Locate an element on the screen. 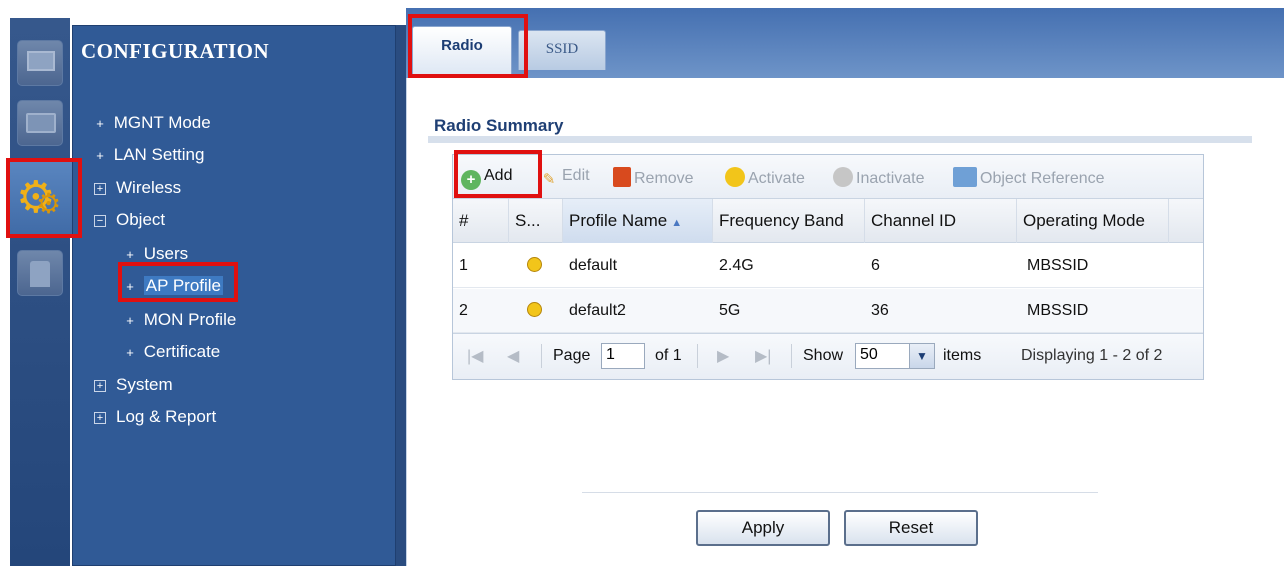 The image size is (1284, 566). add-button: + Add is located at coordinates (486, 178).